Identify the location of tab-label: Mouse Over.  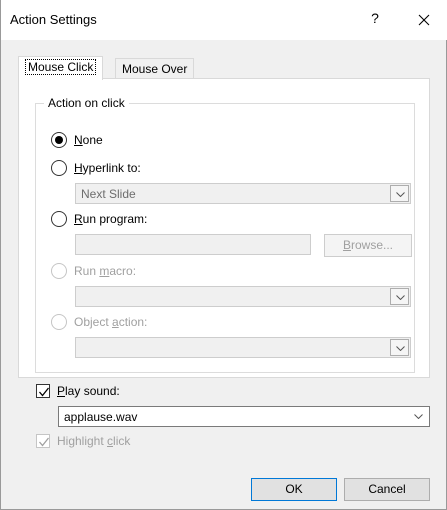
(155, 69).